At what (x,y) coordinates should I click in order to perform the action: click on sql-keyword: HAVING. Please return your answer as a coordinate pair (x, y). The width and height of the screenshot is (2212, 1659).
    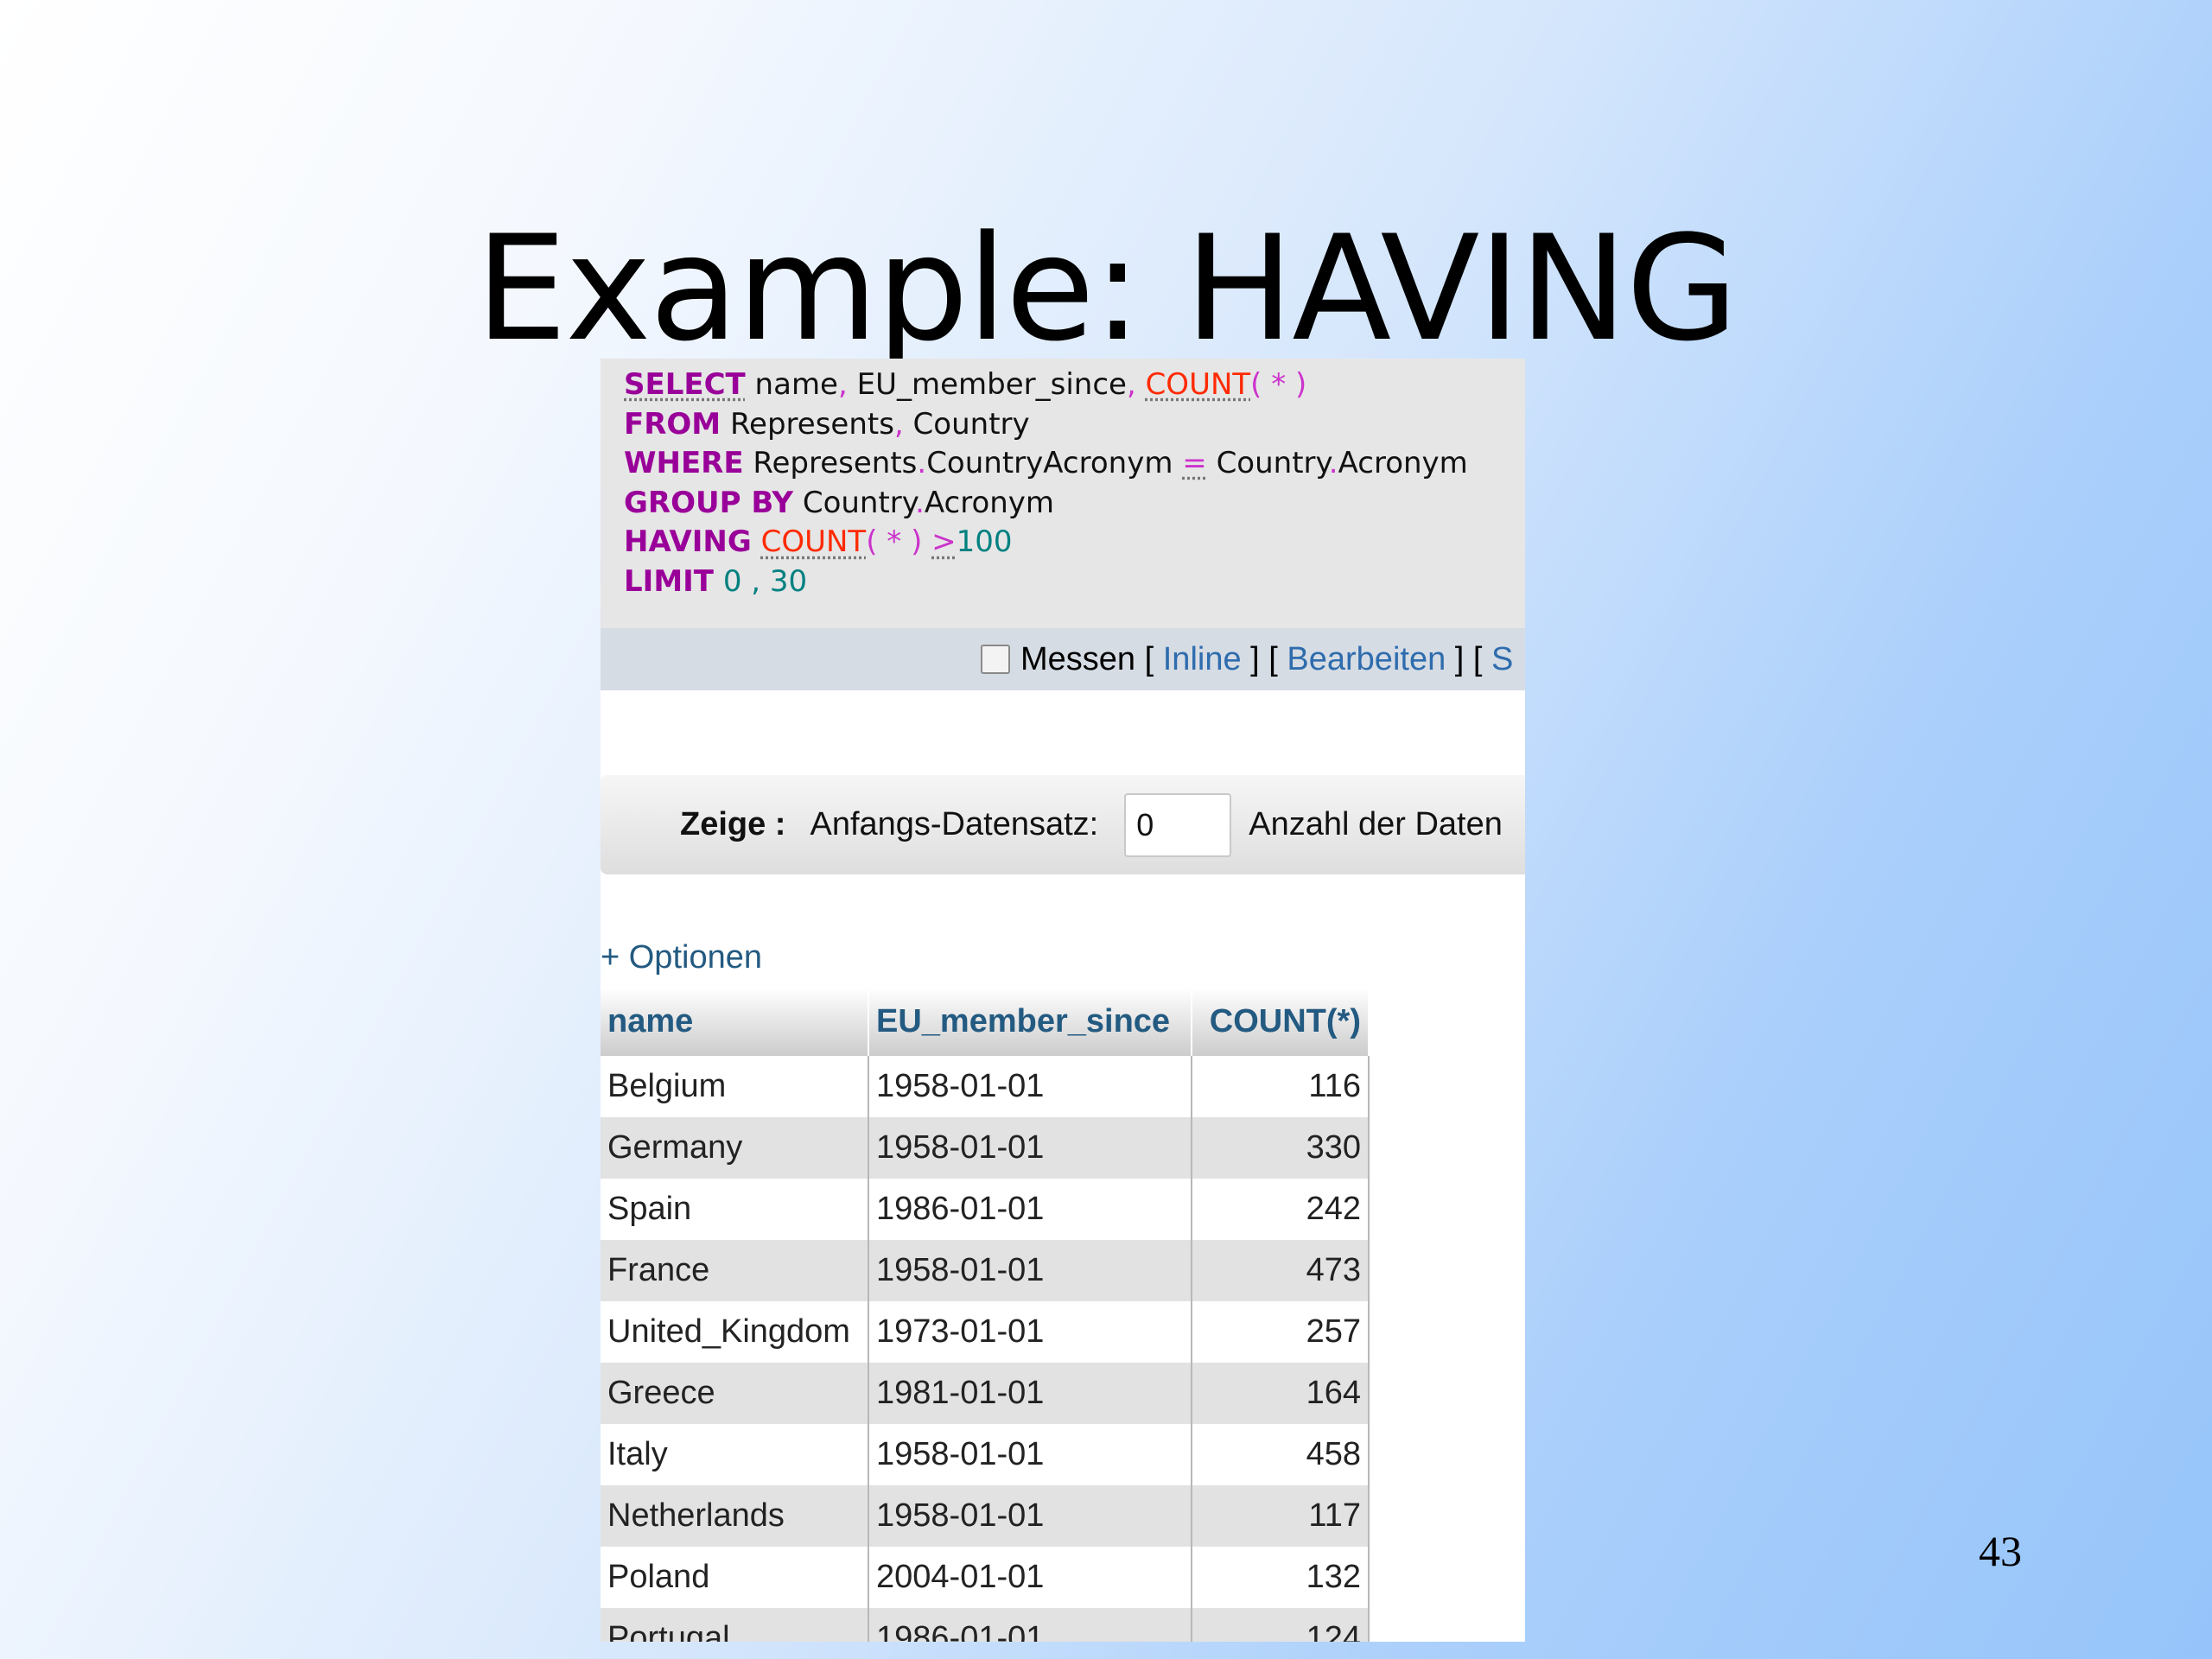
    Looking at the image, I should click on (688, 542).